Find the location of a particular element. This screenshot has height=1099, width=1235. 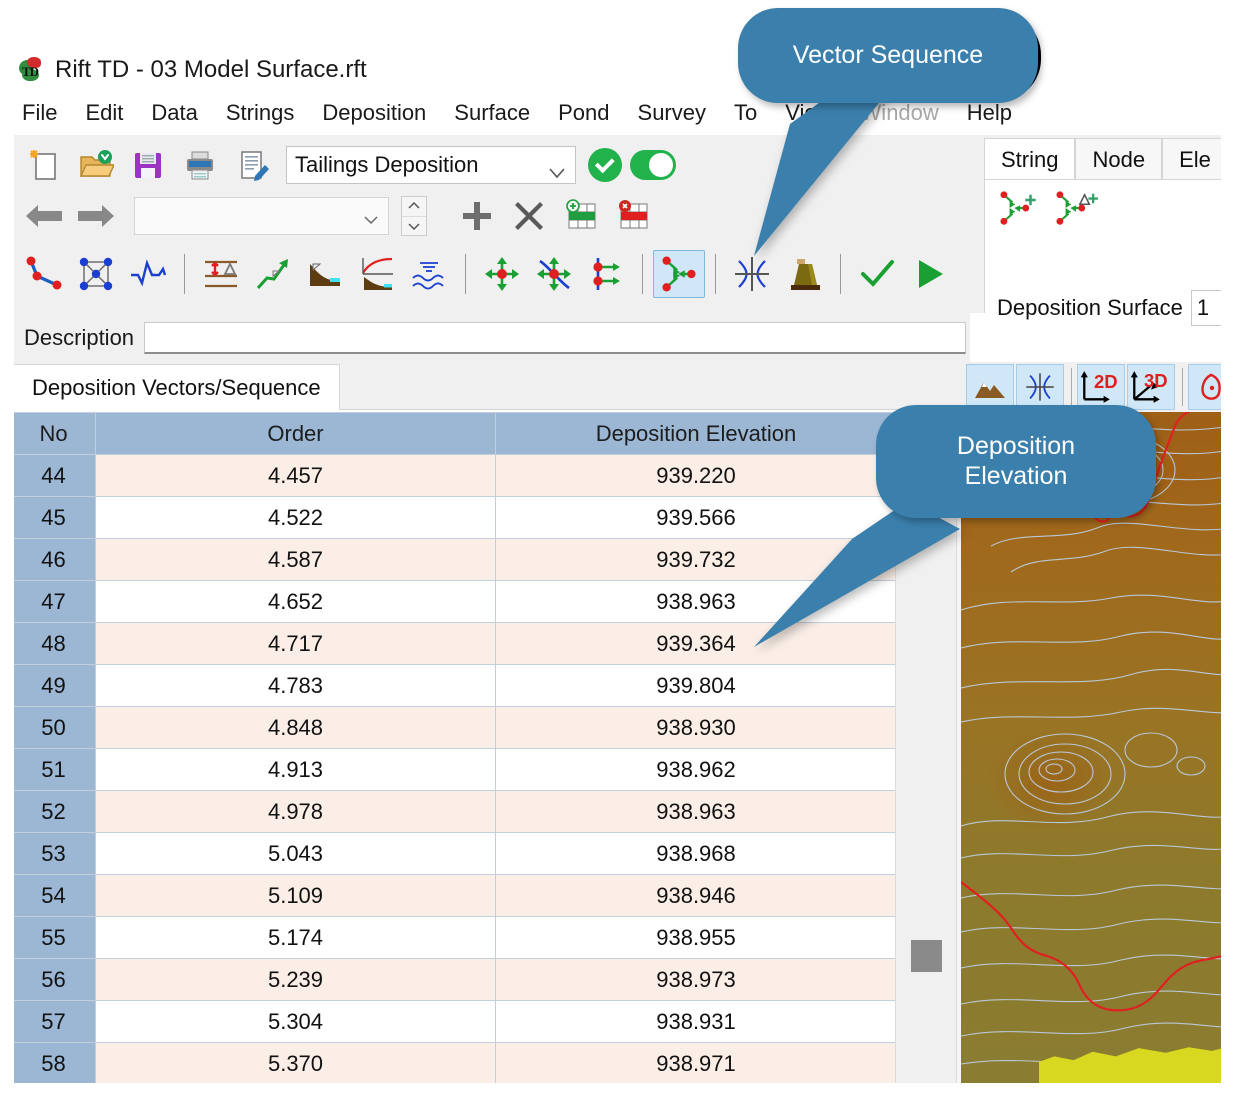

cell-no: 56 is located at coordinates (53, 979).